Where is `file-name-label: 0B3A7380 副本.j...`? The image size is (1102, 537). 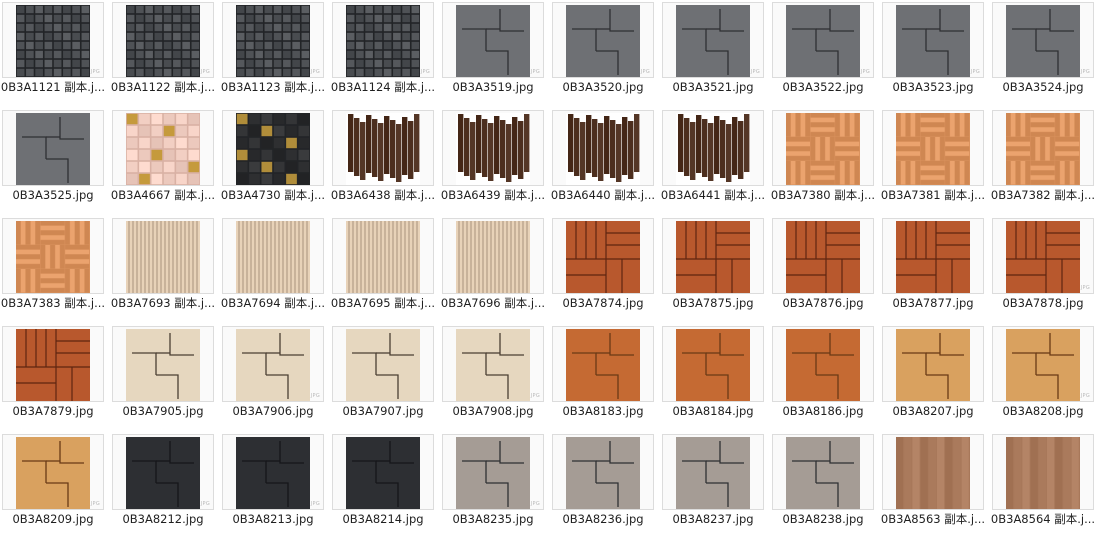
file-name-label: 0B3A7380 副本.j... is located at coordinates (823, 195).